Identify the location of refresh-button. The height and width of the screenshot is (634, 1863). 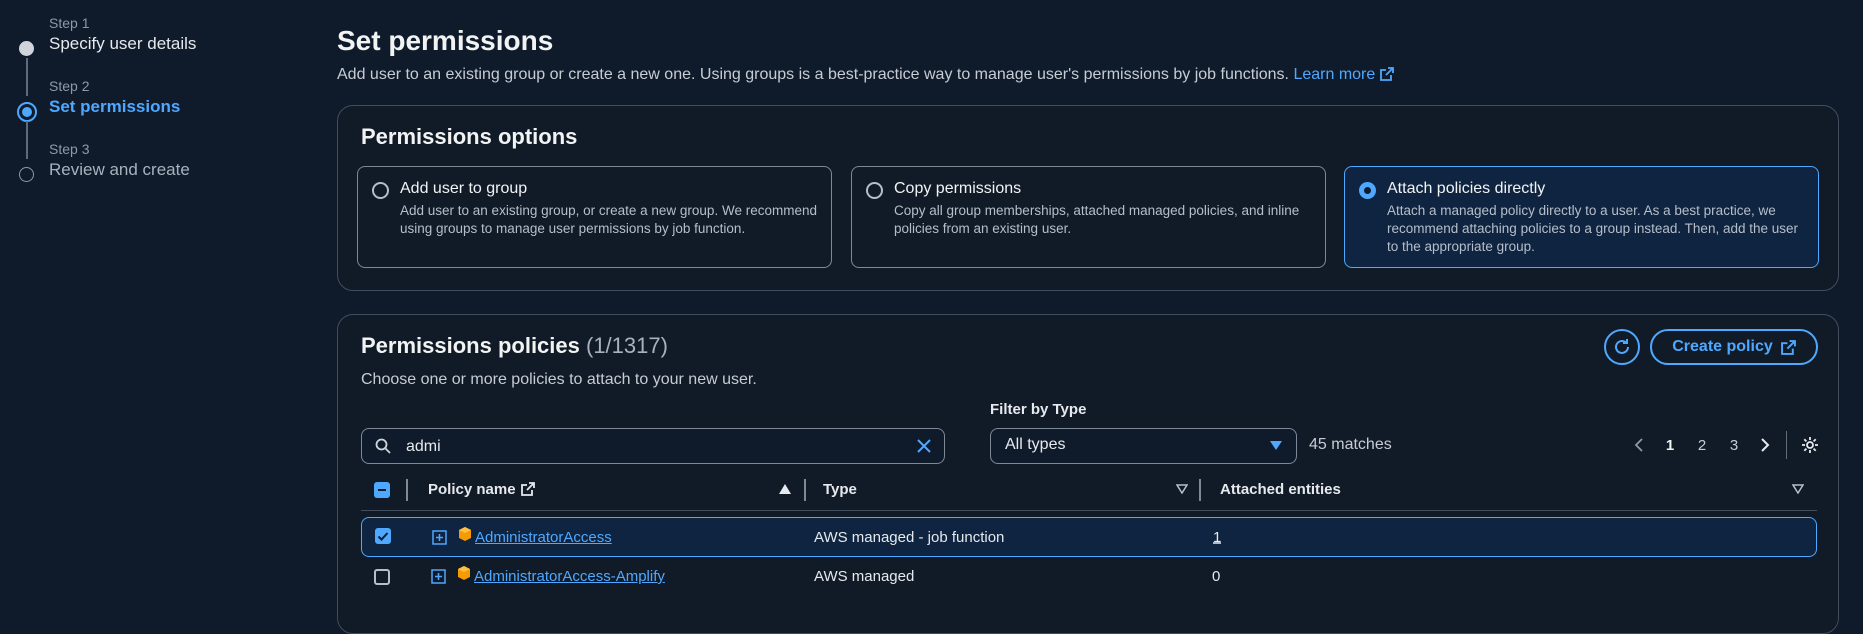
(1622, 347).